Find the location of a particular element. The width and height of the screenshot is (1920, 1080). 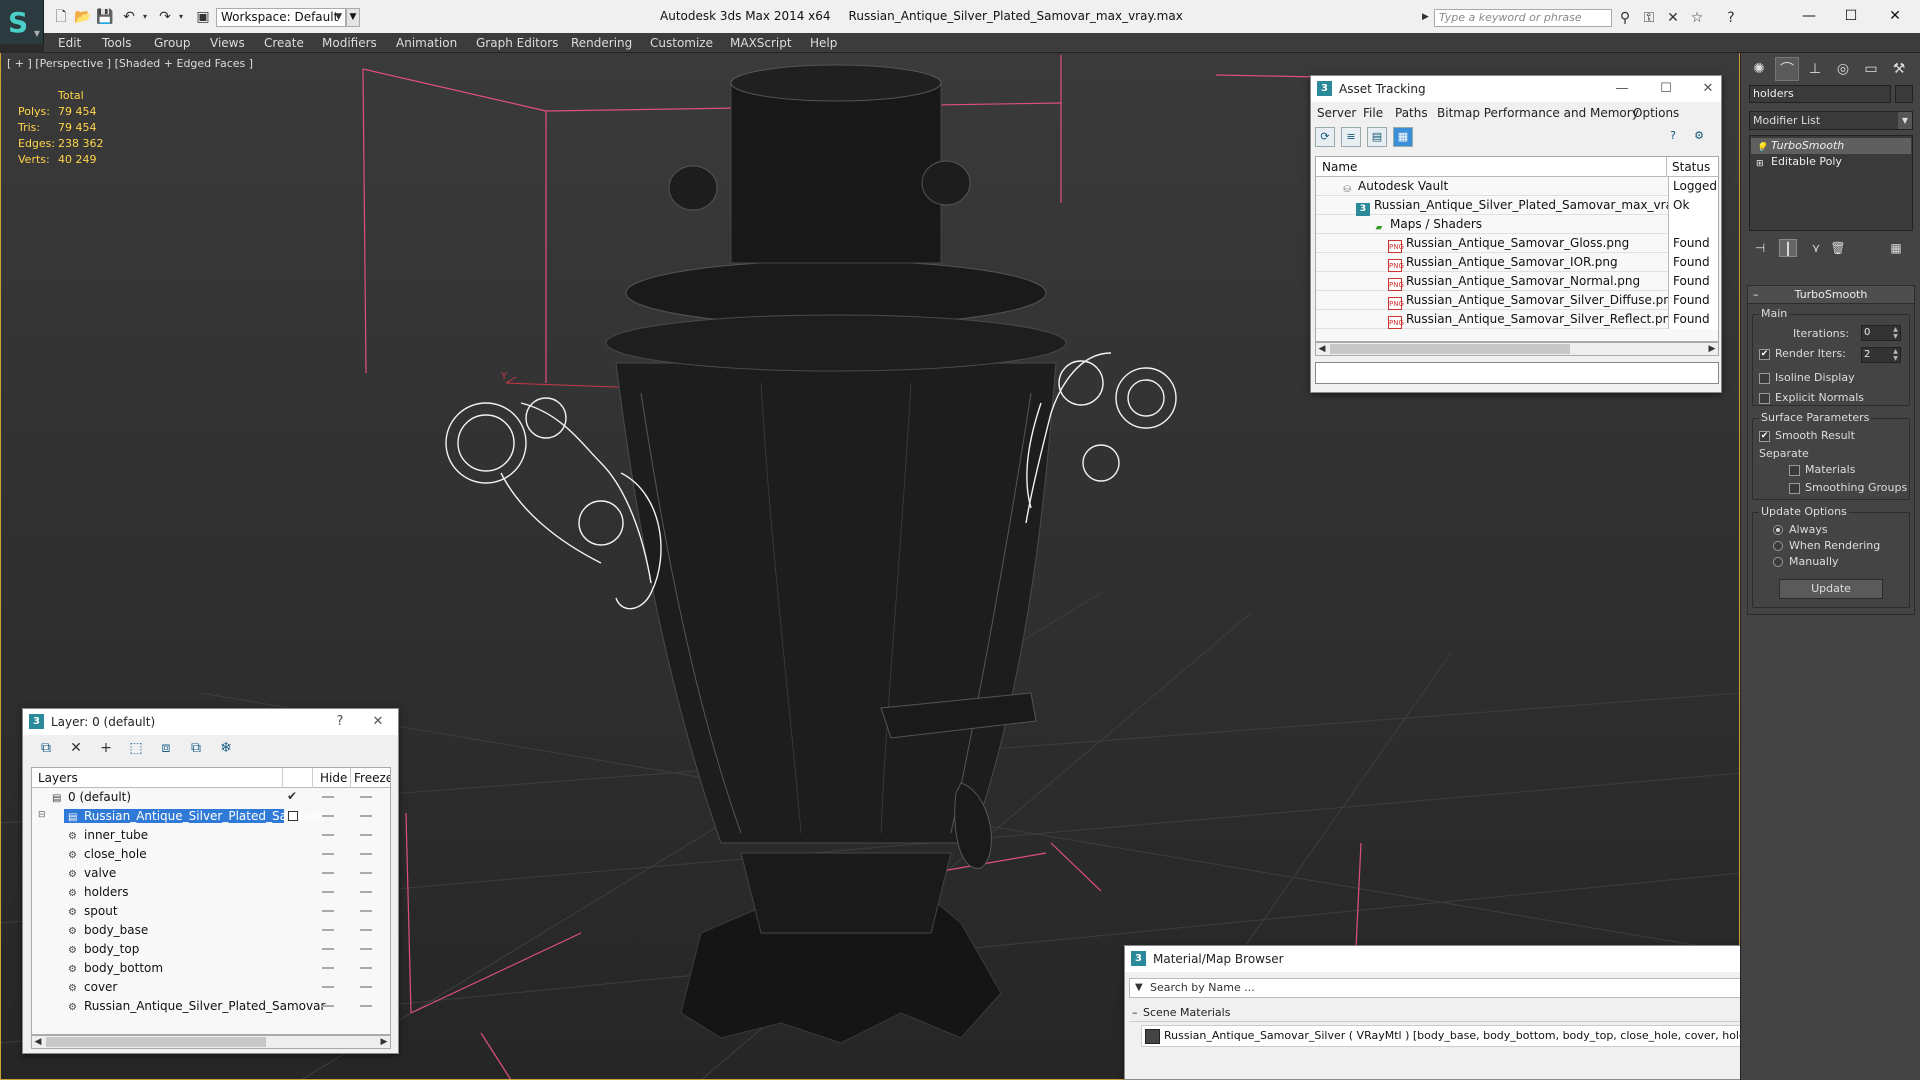

display-tab-icon: ▭ is located at coordinates (1871, 69).